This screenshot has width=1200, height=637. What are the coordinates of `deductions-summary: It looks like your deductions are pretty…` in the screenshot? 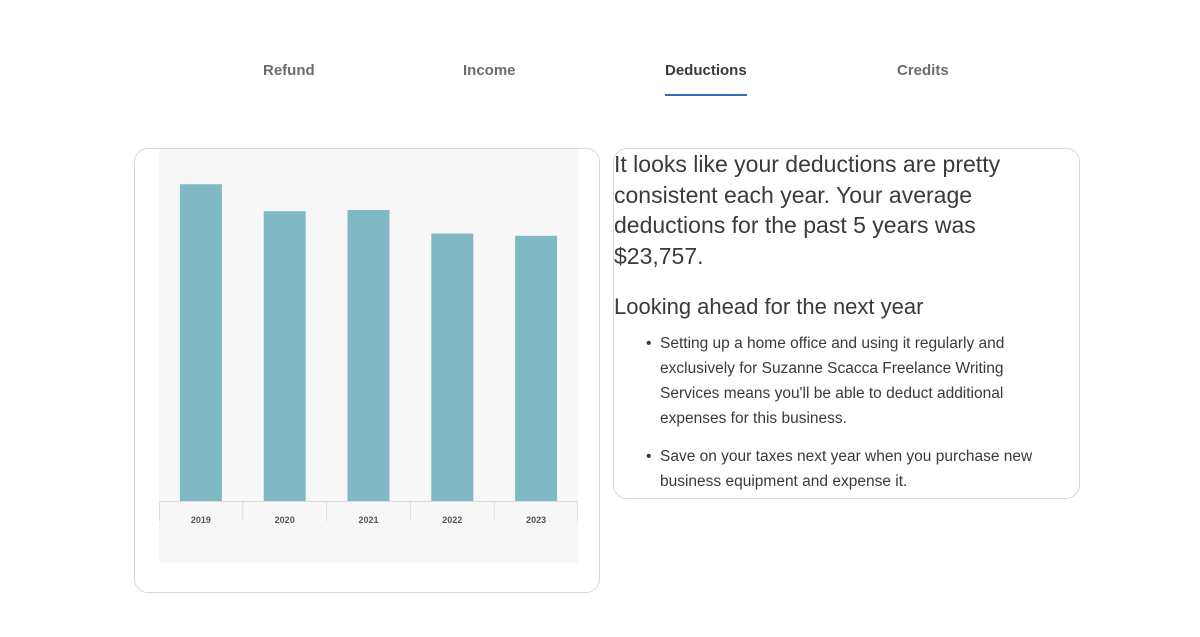 It's located at (807, 210).